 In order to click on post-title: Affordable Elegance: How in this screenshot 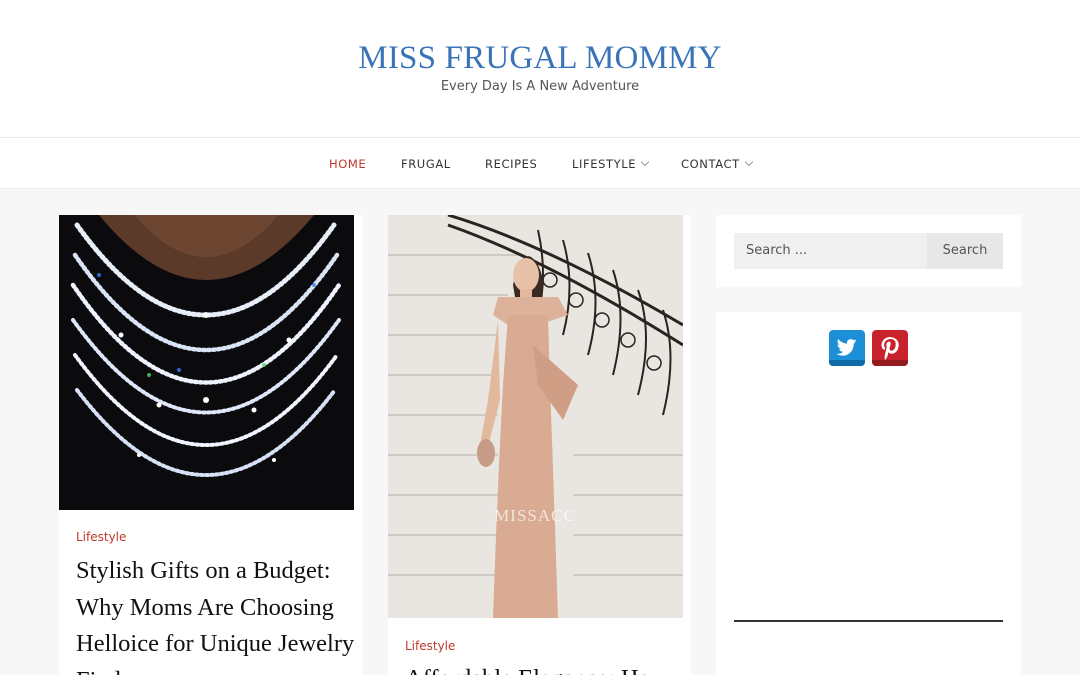, I will do `click(548, 668)`.